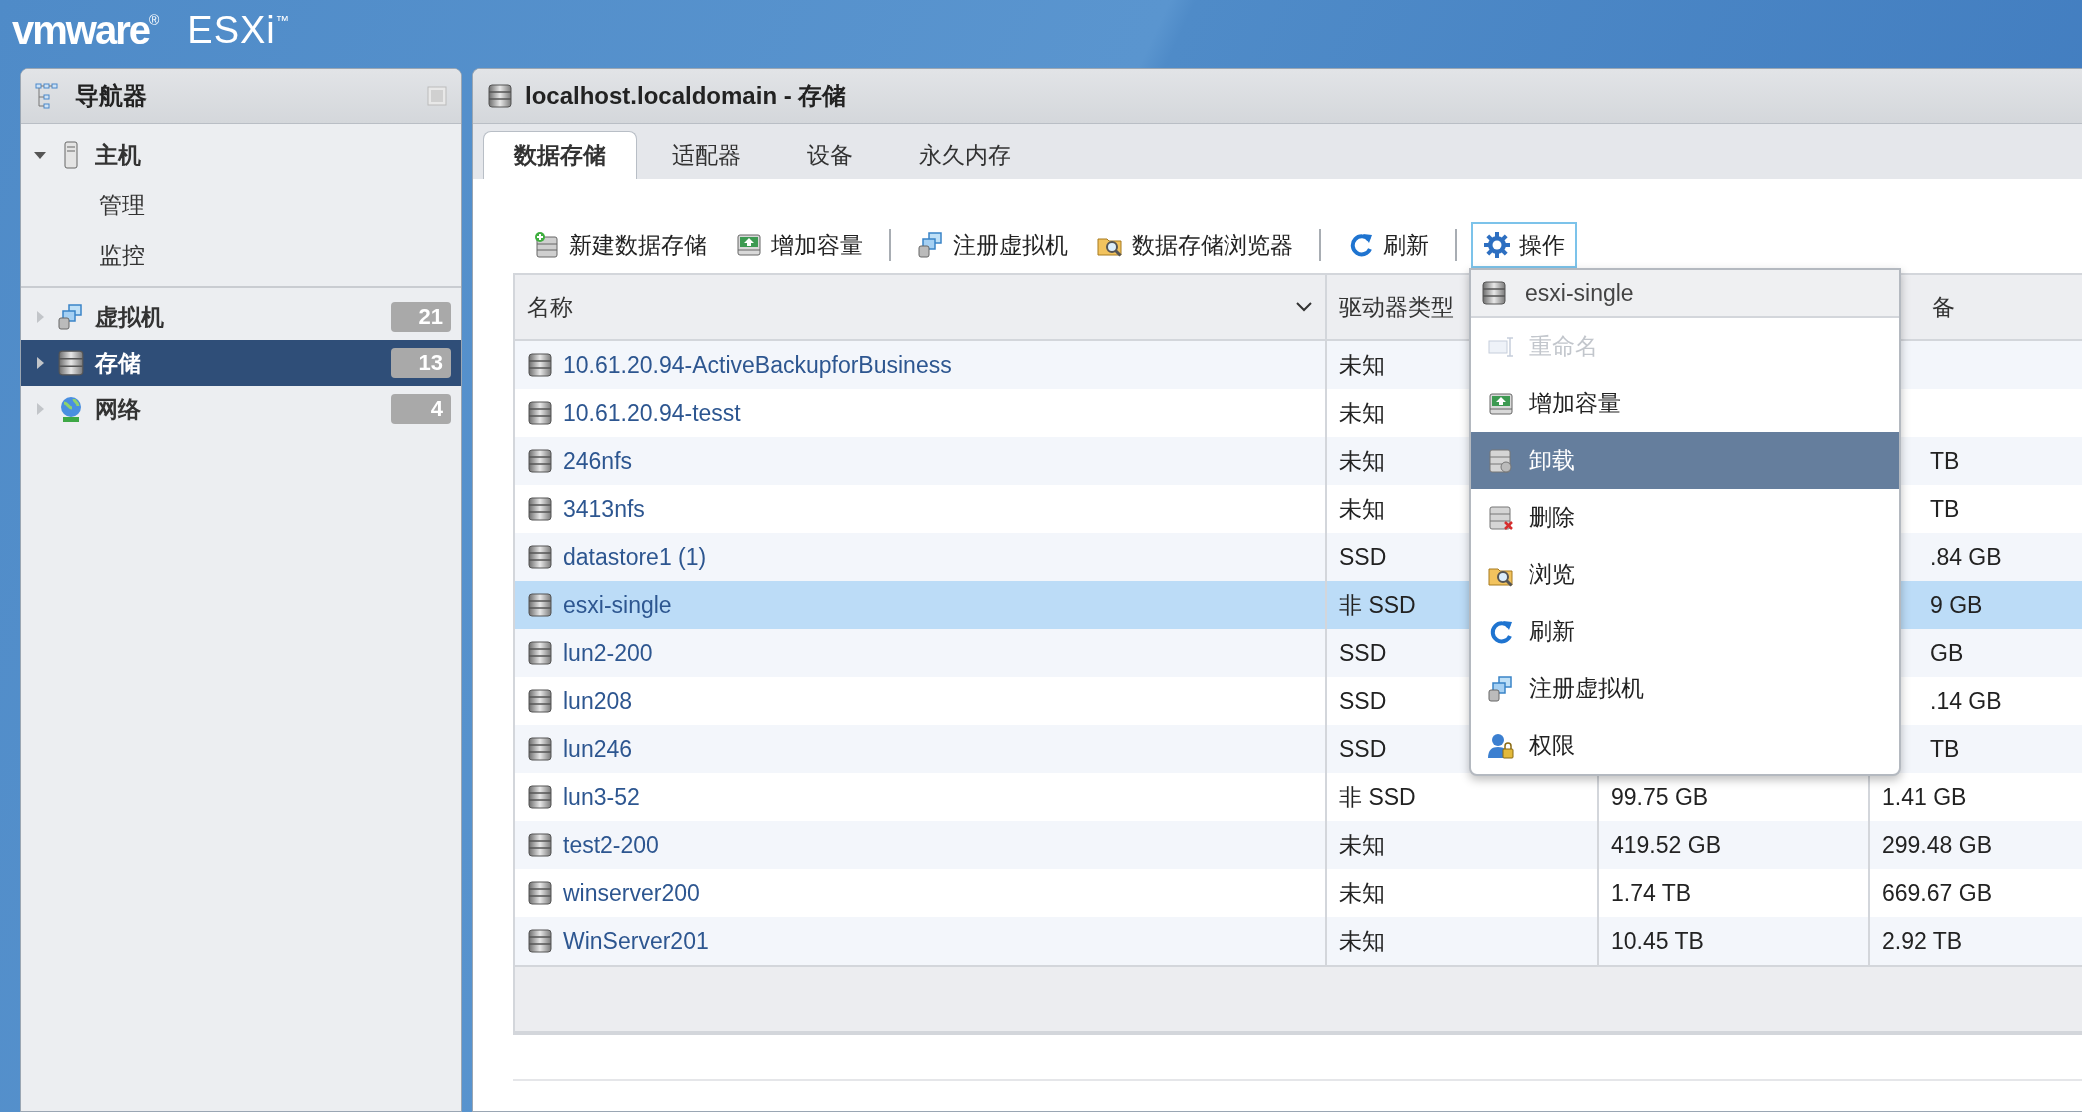 Image resolution: width=2082 pixels, height=1112 pixels. Describe the element at coordinates (598, 701) in the screenshot. I see `datastore-link: lun208` at that location.